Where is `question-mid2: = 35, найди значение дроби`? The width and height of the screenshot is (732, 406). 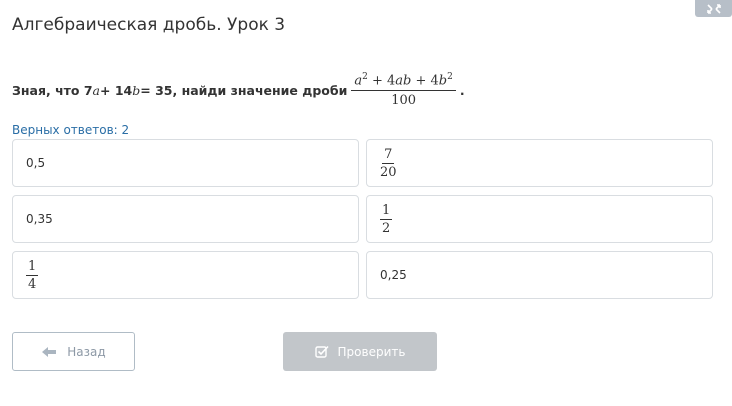
question-mid2: = 35, найди значение дроби is located at coordinates (244, 90).